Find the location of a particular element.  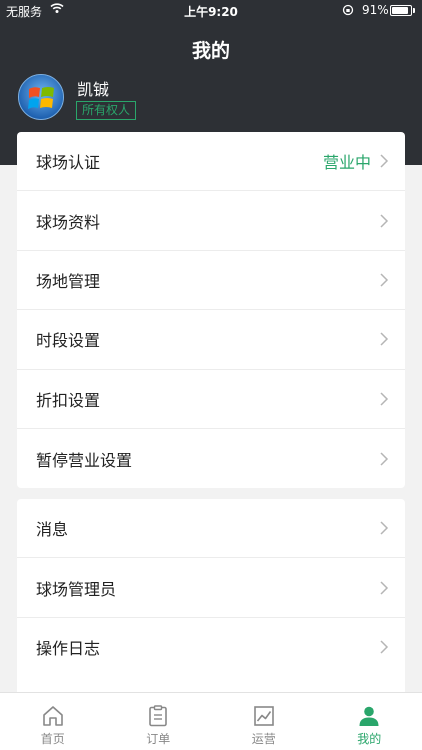

tab-bar: 首页 订单 运营 我的 is located at coordinates (211, 721).